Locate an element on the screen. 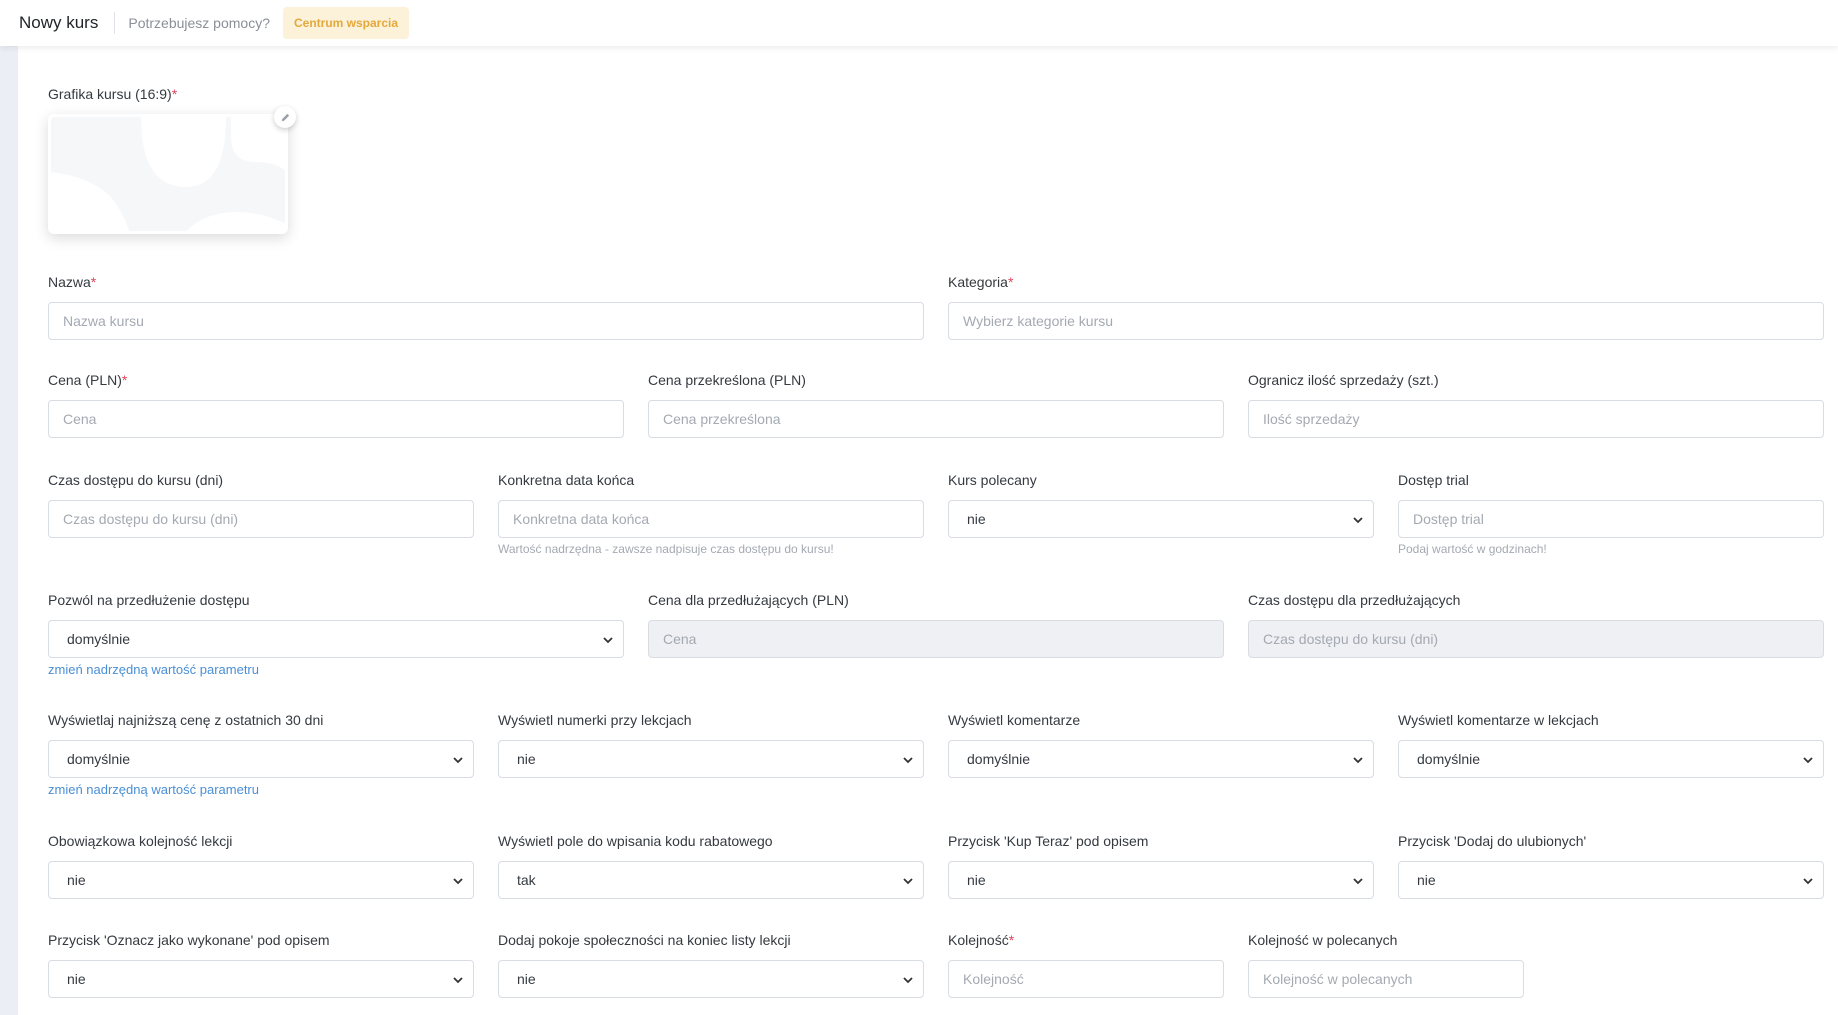 The height and width of the screenshot is (1015, 1838). order-label: Kolejność* is located at coordinates (981, 940).